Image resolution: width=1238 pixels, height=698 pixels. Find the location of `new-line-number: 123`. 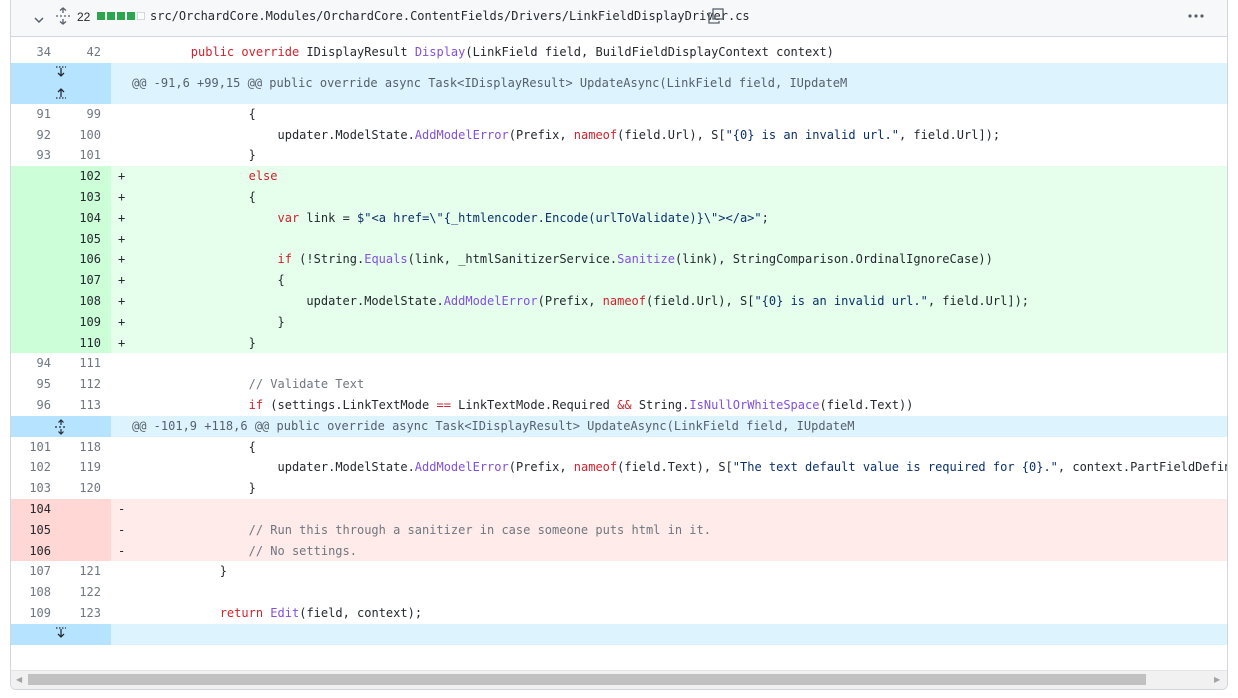

new-line-number: 123 is located at coordinates (86, 613).